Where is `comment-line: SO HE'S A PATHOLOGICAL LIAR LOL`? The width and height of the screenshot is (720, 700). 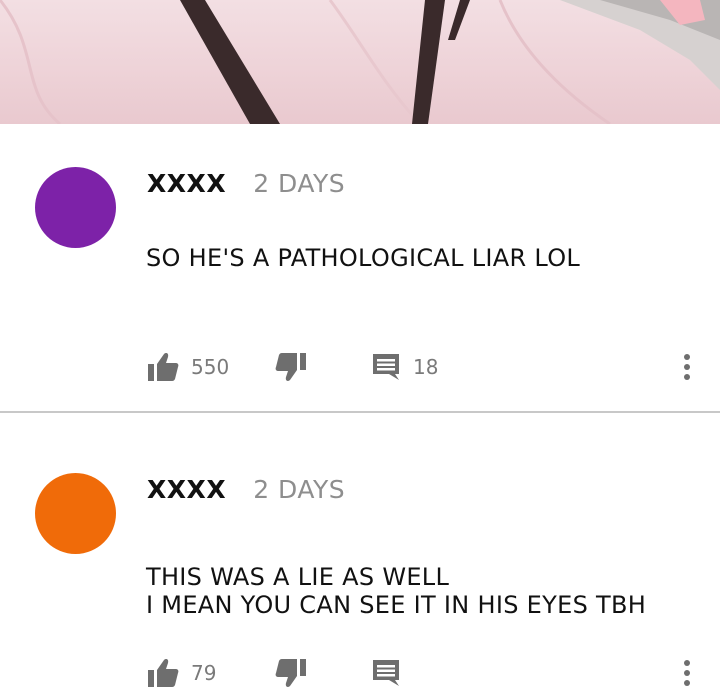
comment-line: SO HE'S A PATHOLOGICAL LIAR LOL is located at coordinates (363, 258).